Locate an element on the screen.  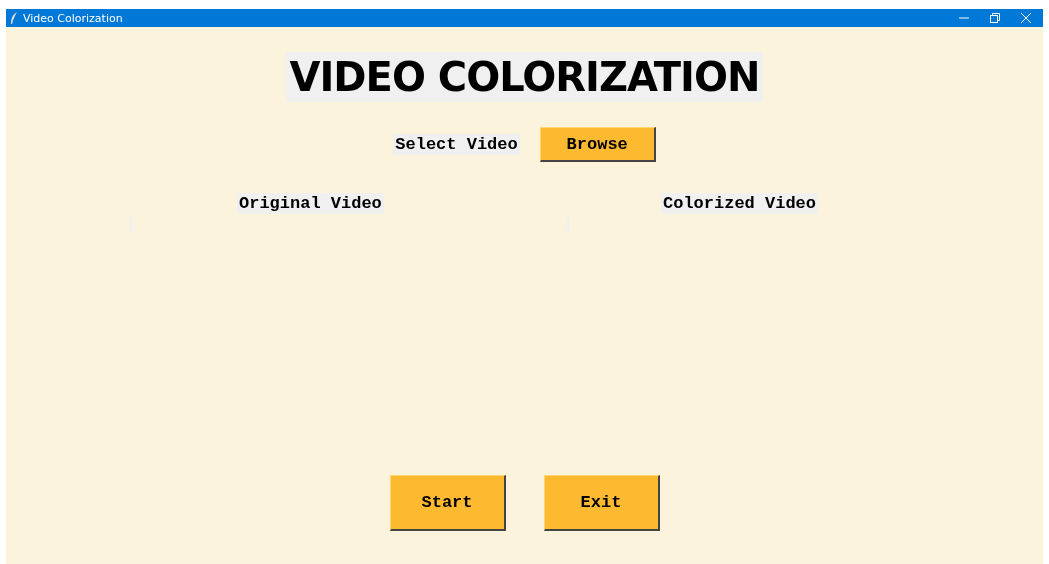
feather-icon is located at coordinates (14, 18).